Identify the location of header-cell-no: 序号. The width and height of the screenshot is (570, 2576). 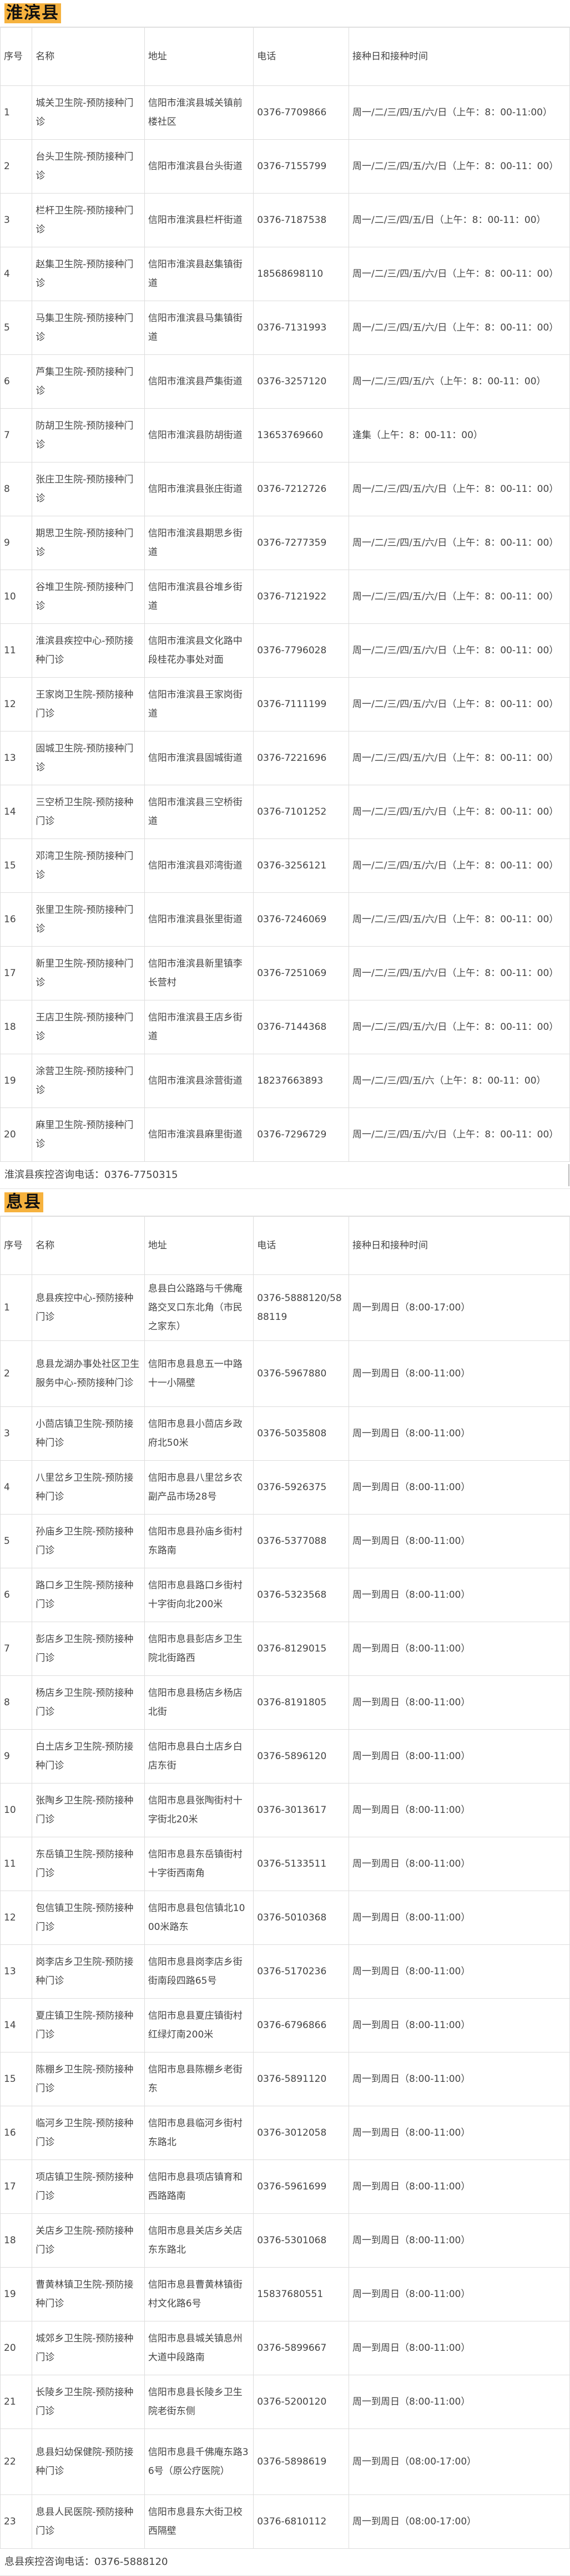
(16, 56).